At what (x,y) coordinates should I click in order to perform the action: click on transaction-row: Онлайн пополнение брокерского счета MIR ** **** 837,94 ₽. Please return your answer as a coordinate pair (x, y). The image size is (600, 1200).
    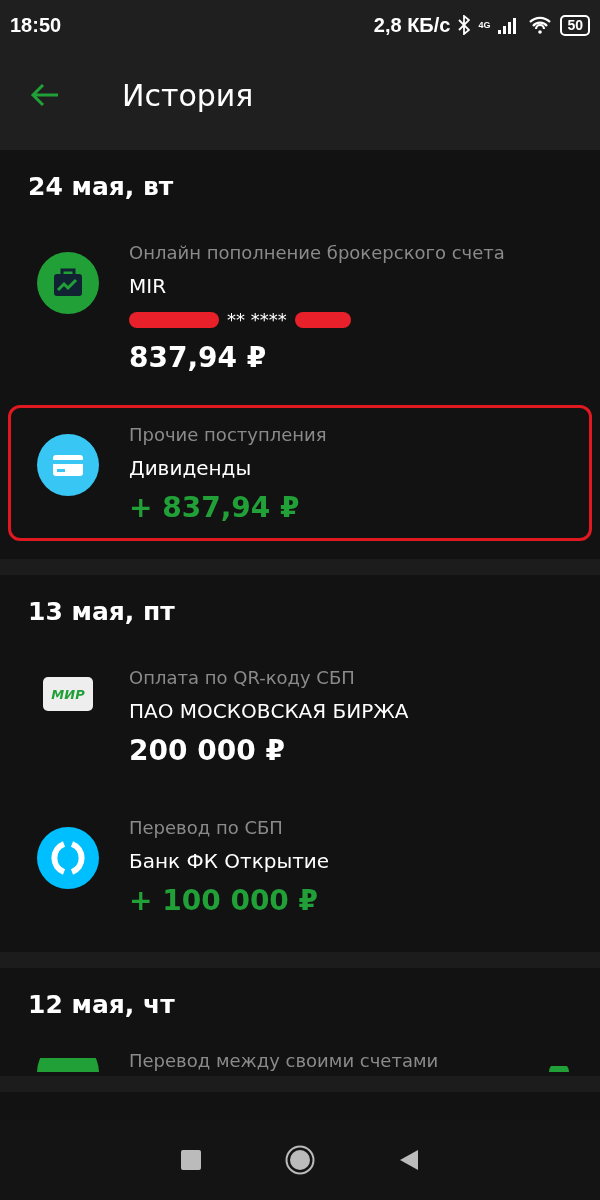
    Looking at the image, I should click on (300, 307).